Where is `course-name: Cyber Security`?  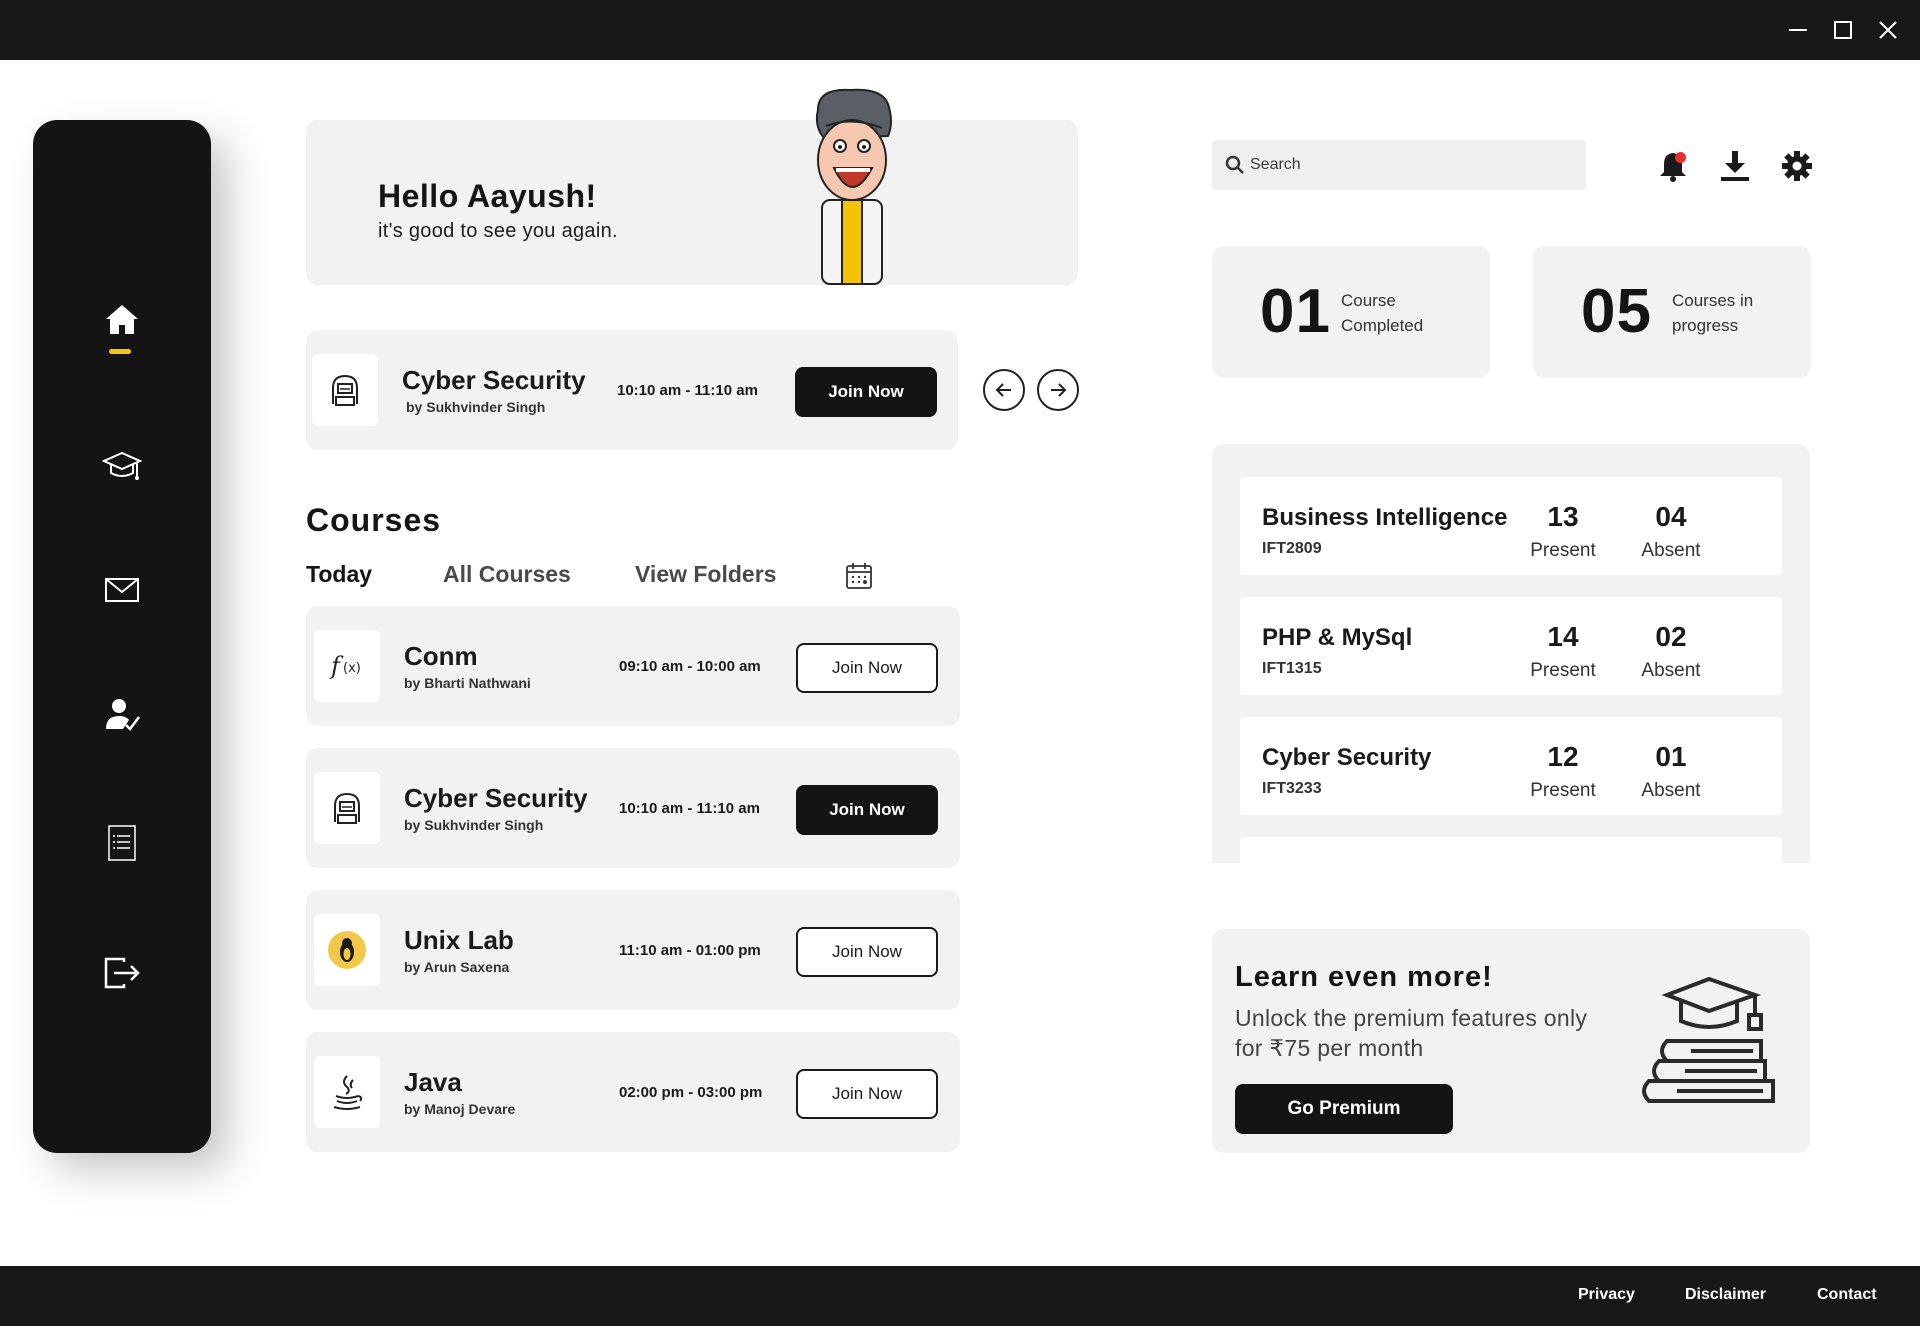 course-name: Cyber Security is located at coordinates (496, 798).